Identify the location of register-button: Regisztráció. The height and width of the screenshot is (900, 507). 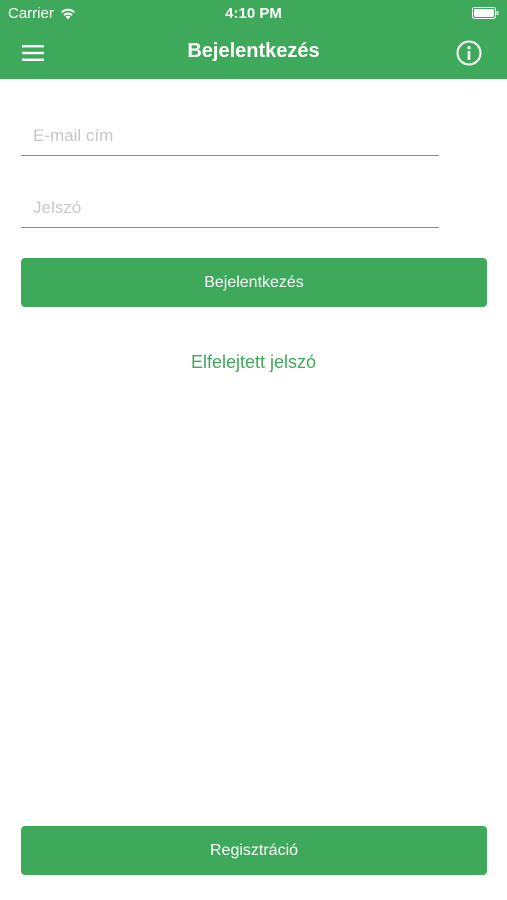
(254, 850).